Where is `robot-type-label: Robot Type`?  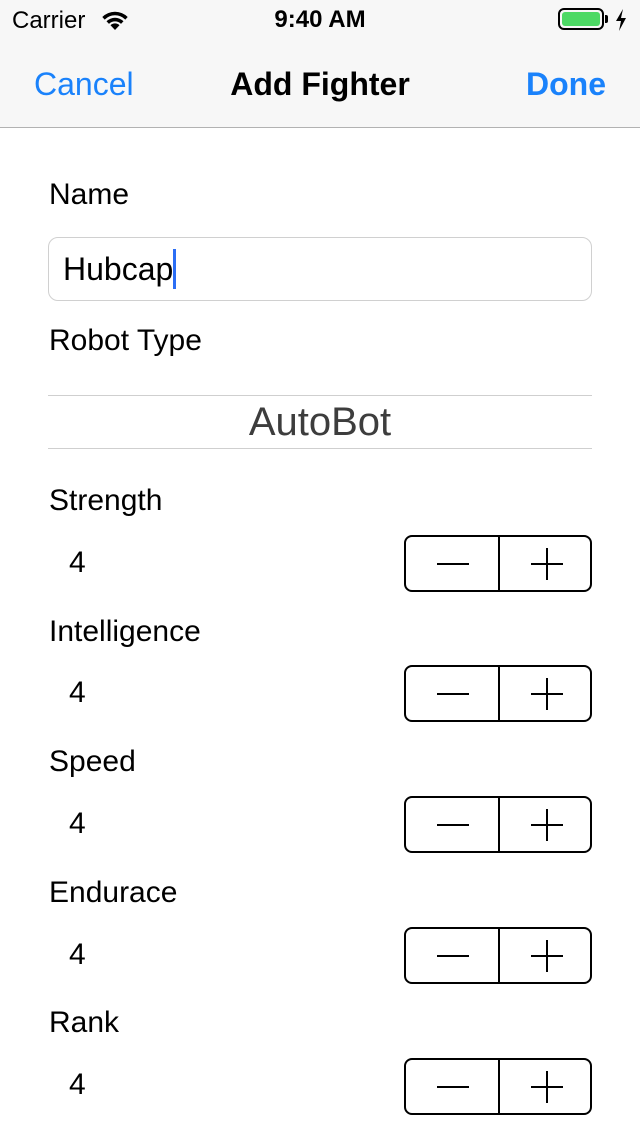 robot-type-label: Robot Type is located at coordinates (125, 340).